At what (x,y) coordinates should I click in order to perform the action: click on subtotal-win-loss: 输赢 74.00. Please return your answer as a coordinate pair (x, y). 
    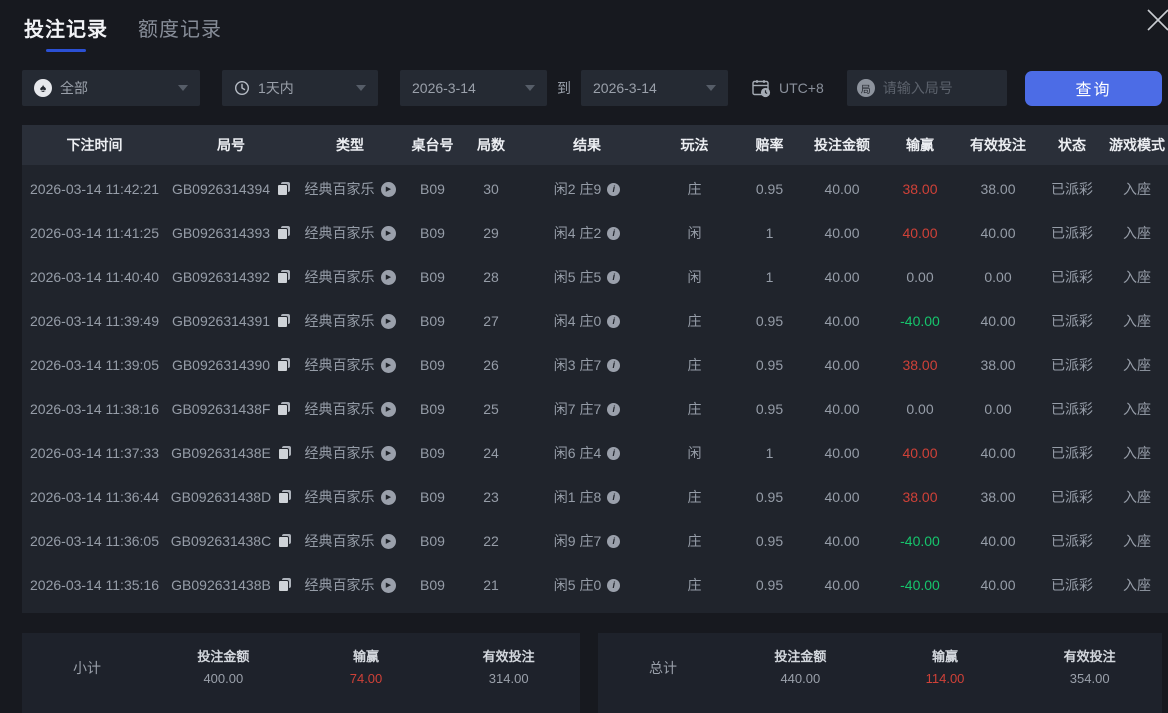
    Looking at the image, I should click on (366, 667).